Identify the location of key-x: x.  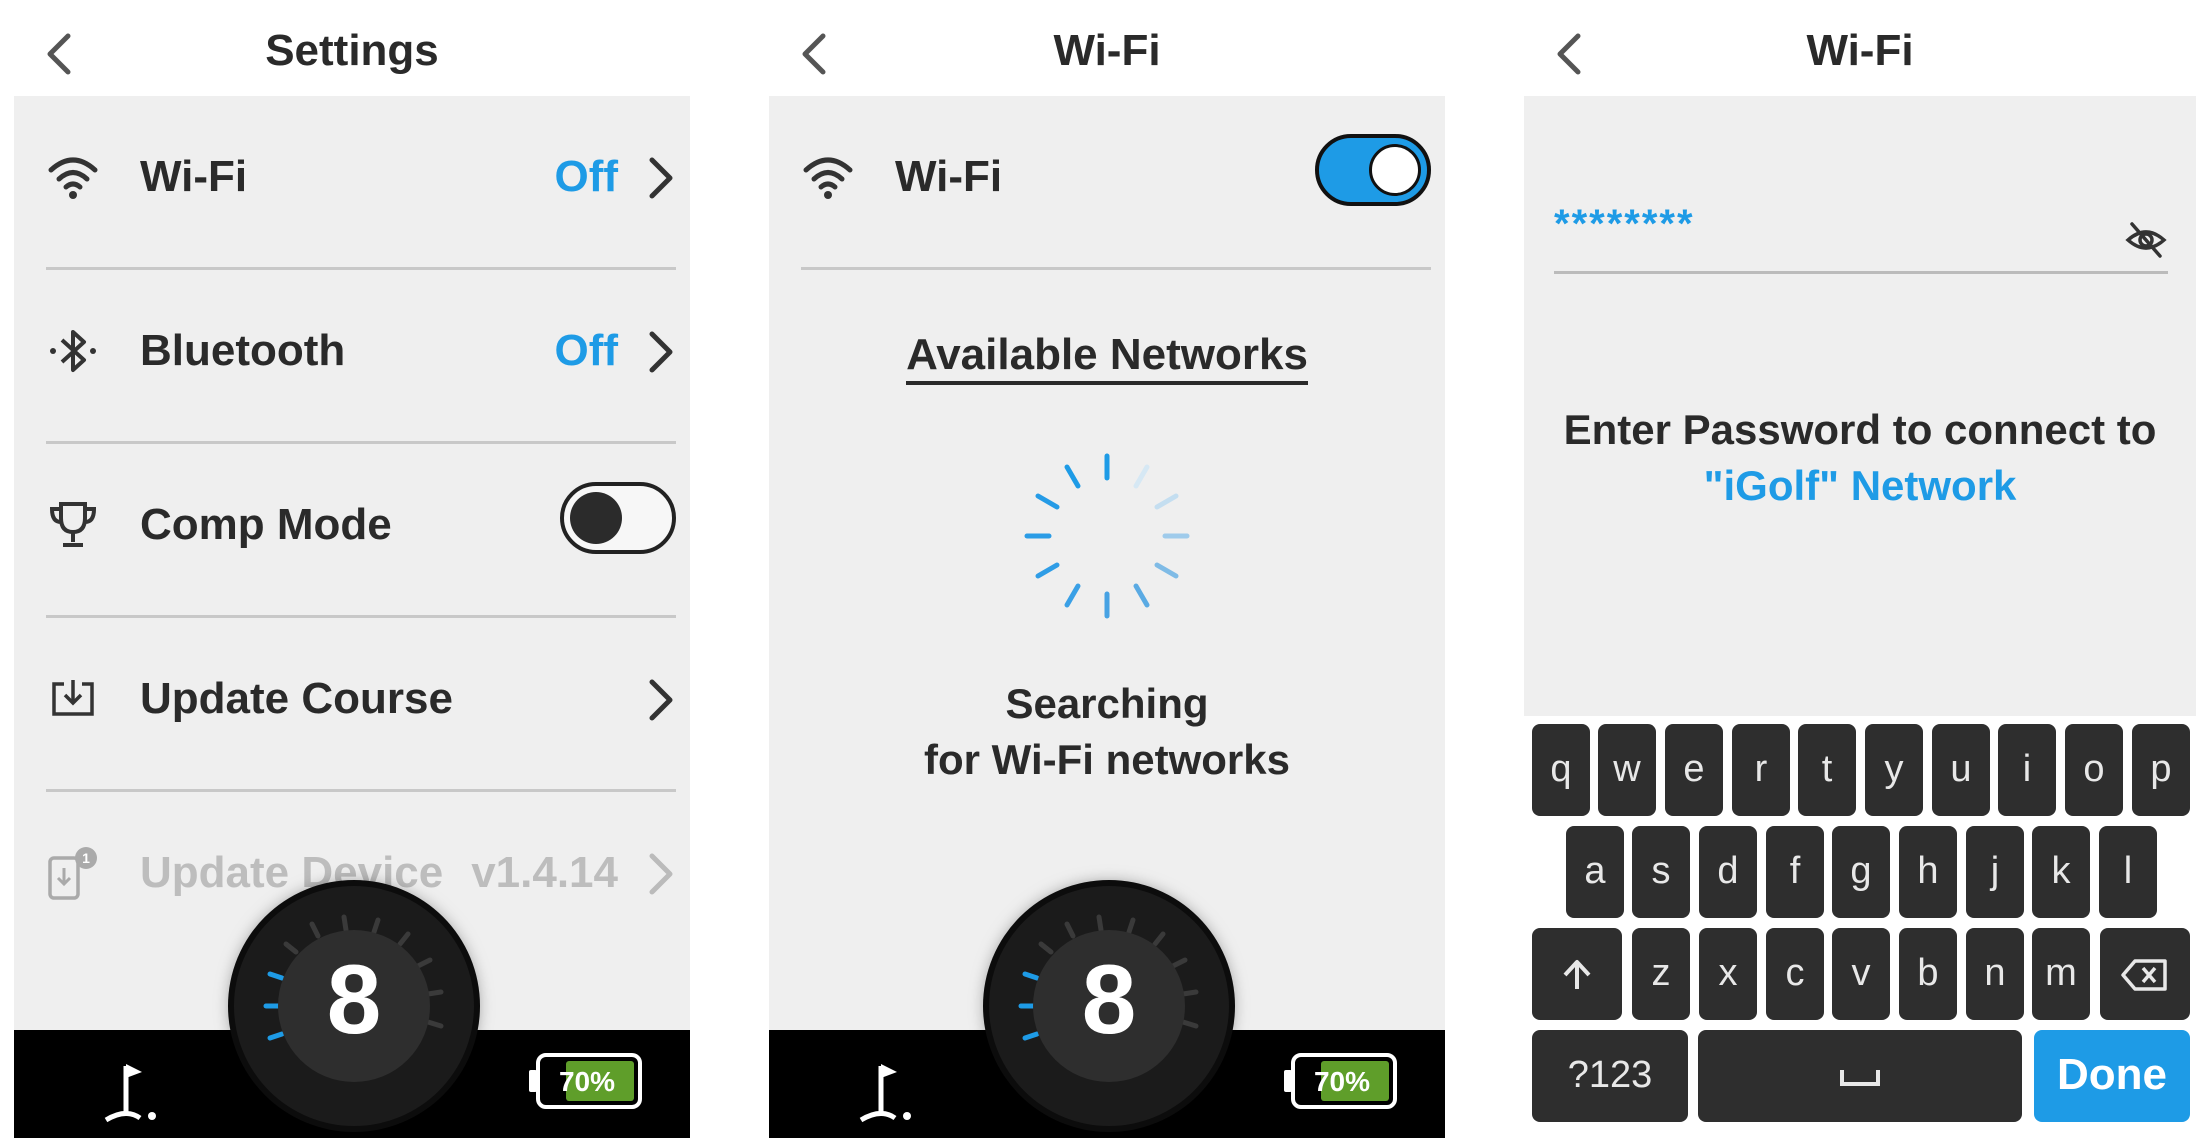
(1728, 974).